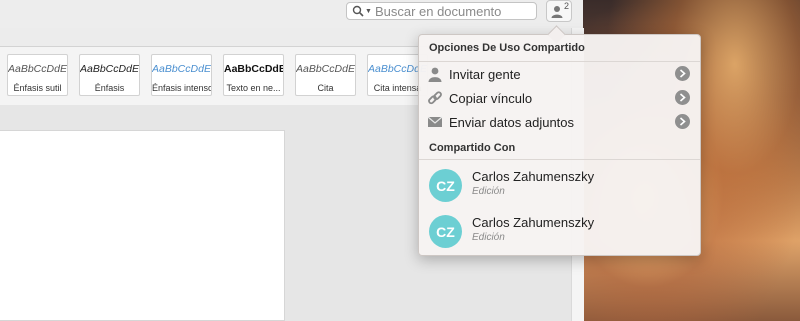  Describe the element at coordinates (358, 11) in the screenshot. I see `search-icon` at that location.